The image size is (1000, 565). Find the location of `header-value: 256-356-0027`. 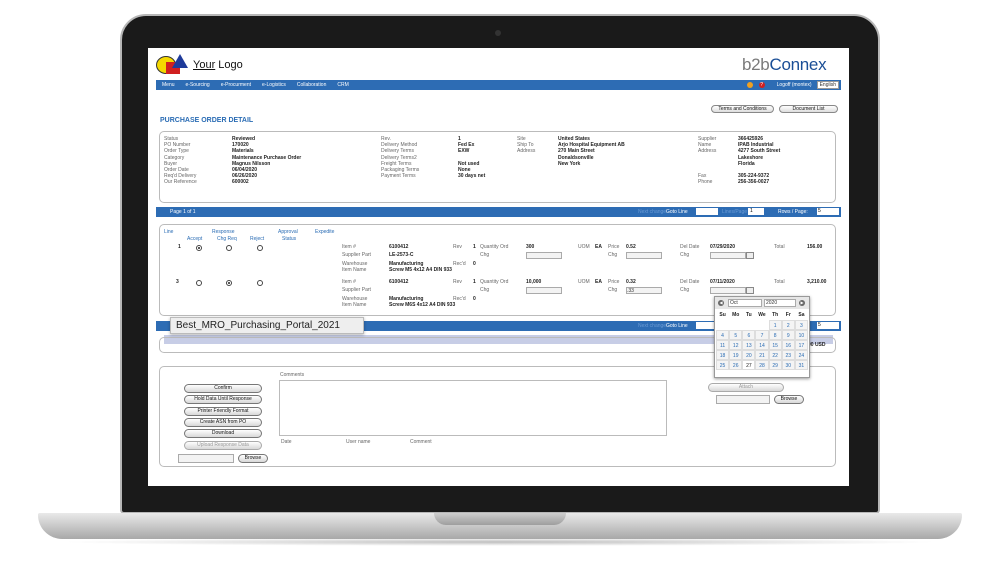

header-value: 256-356-0027 is located at coordinates (754, 182).